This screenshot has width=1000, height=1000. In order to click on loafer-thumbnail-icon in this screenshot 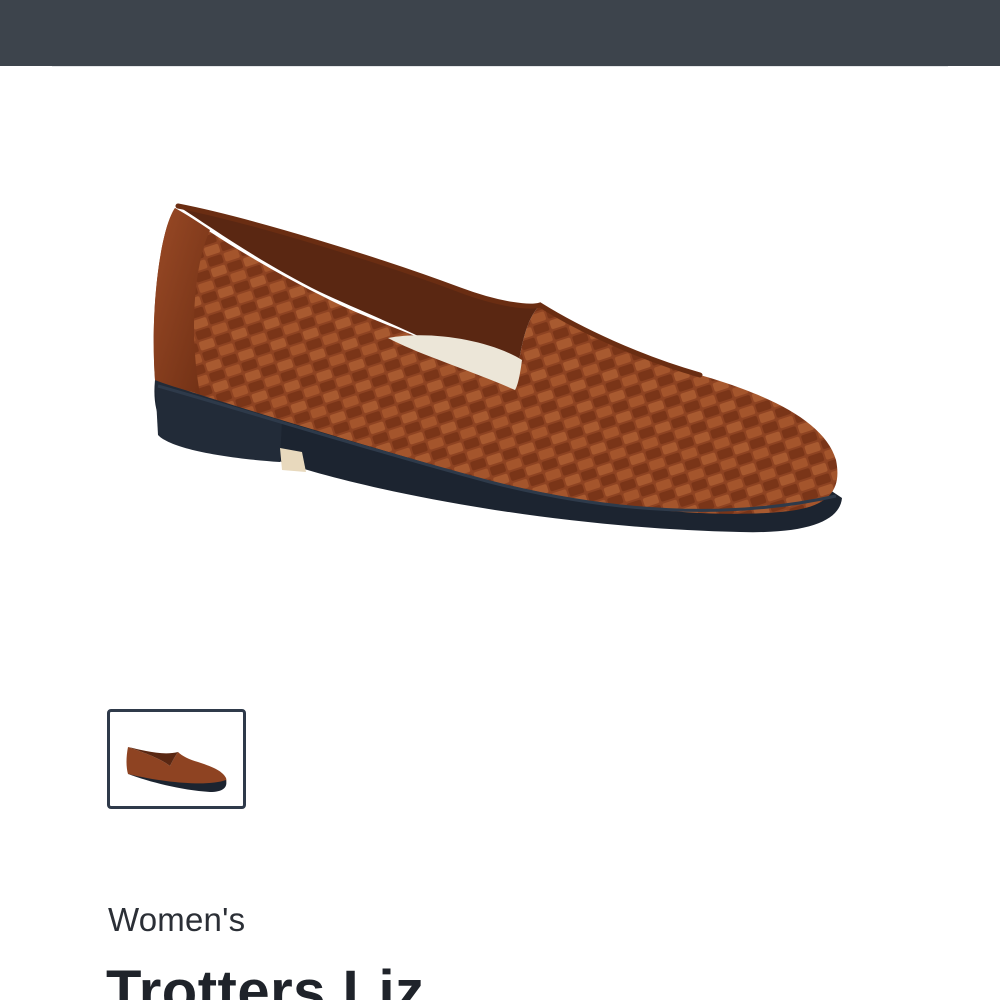, I will do `click(176, 769)`.